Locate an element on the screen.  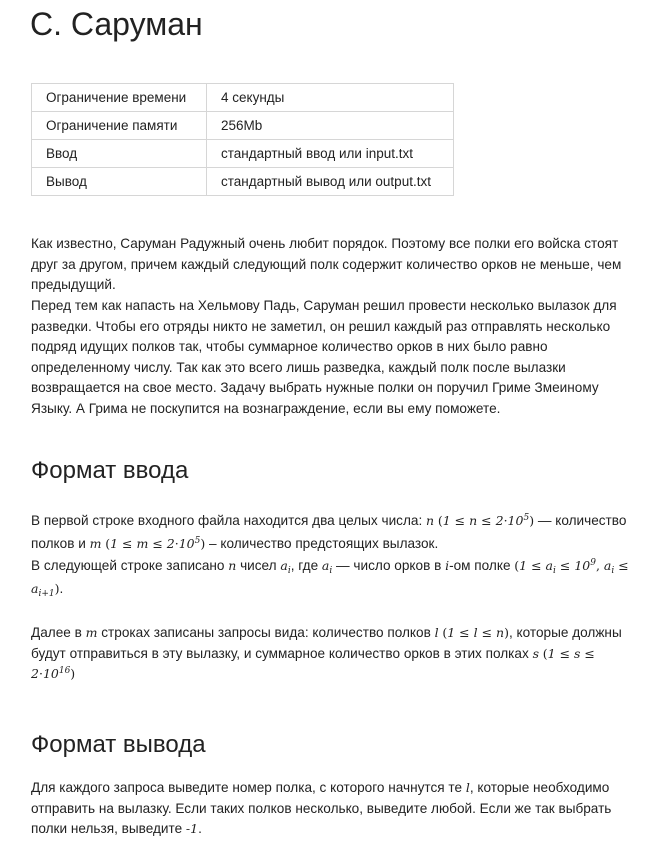
math-formula: (1 ≤ n ≤ 2·105) is located at coordinates (486, 520).